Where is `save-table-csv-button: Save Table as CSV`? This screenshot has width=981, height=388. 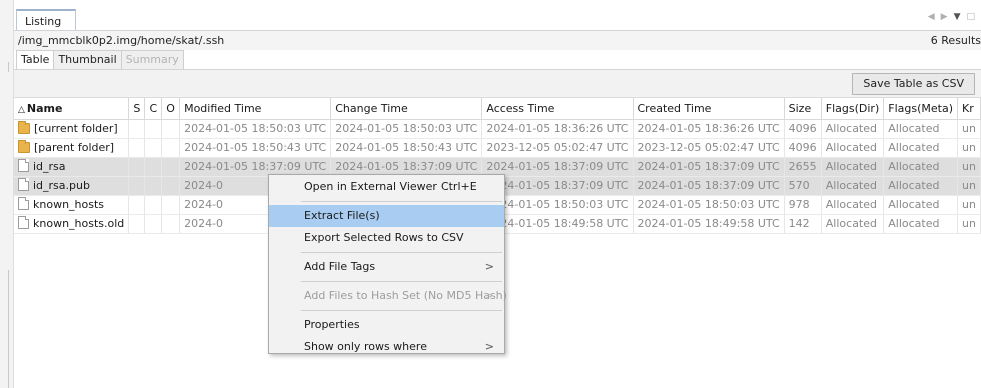 save-table-csv-button: Save Table as CSV is located at coordinates (913, 84).